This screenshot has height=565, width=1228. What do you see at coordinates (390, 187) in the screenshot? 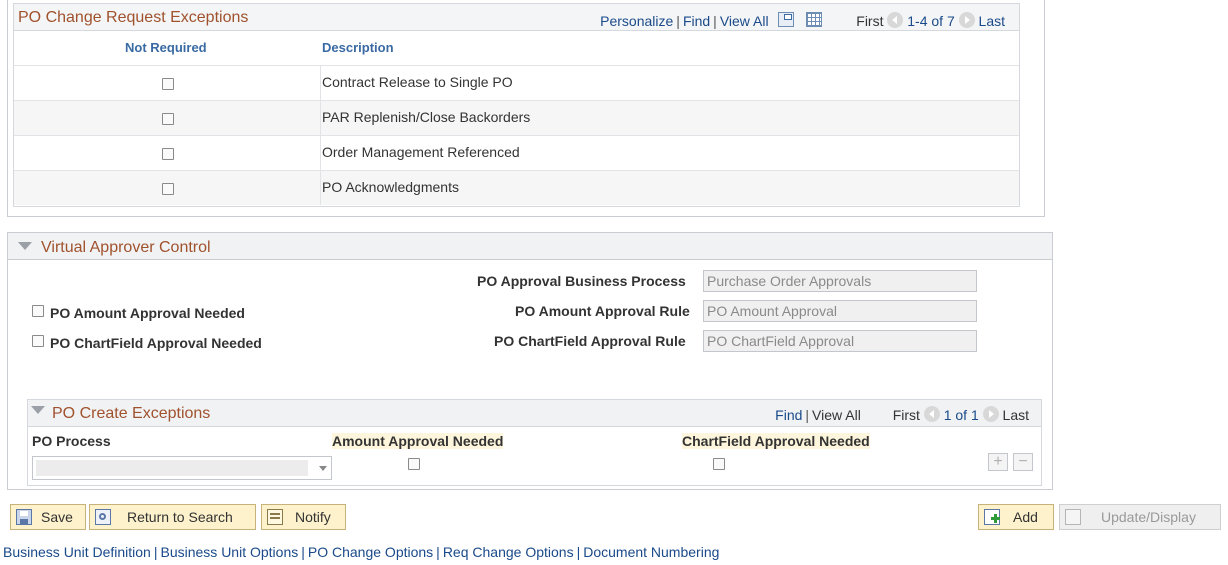
I see `row-description: PO Acknowledgments` at bounding box center [390, 187].